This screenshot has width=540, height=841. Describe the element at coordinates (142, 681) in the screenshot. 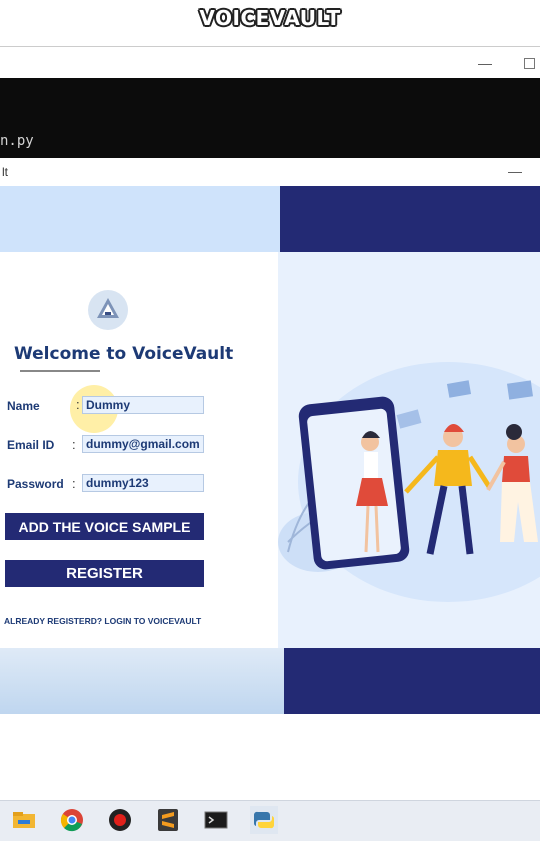

I see `footer-block-light` at that location.